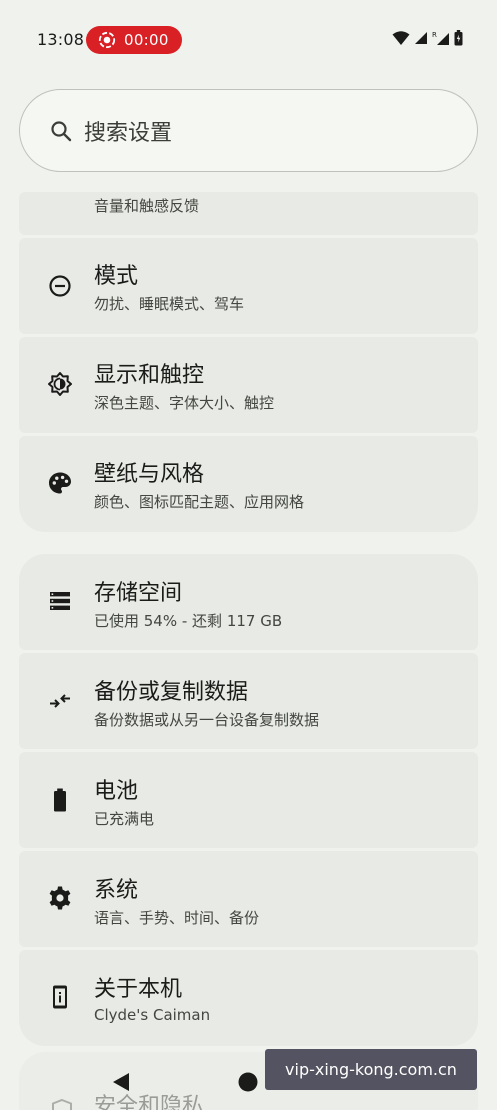 The width and height of the screenshot is (497, 1110). I want to click on settings-item-about: 关于本机 Clyde's Caiman, so click(248, 998).